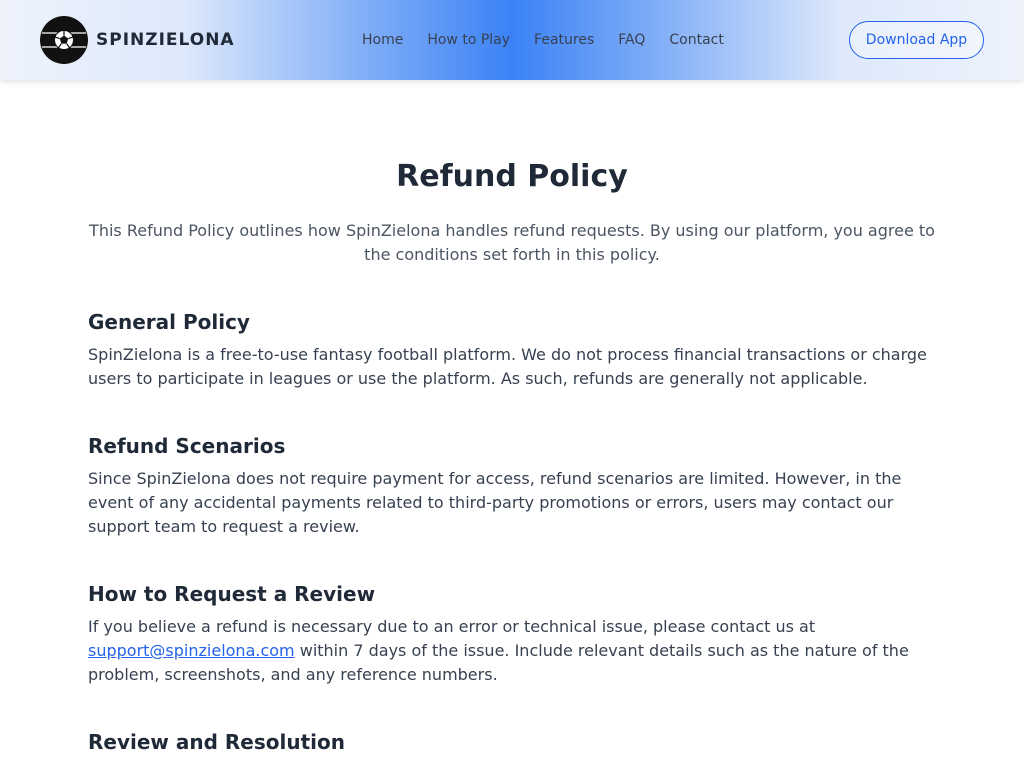 The width and height of the screenshot is (1024, 768). What do you see at coordinates (696, 40) in the screenshot?
I see `nav-link-contact: Contact` at bounding box center [696, 40].